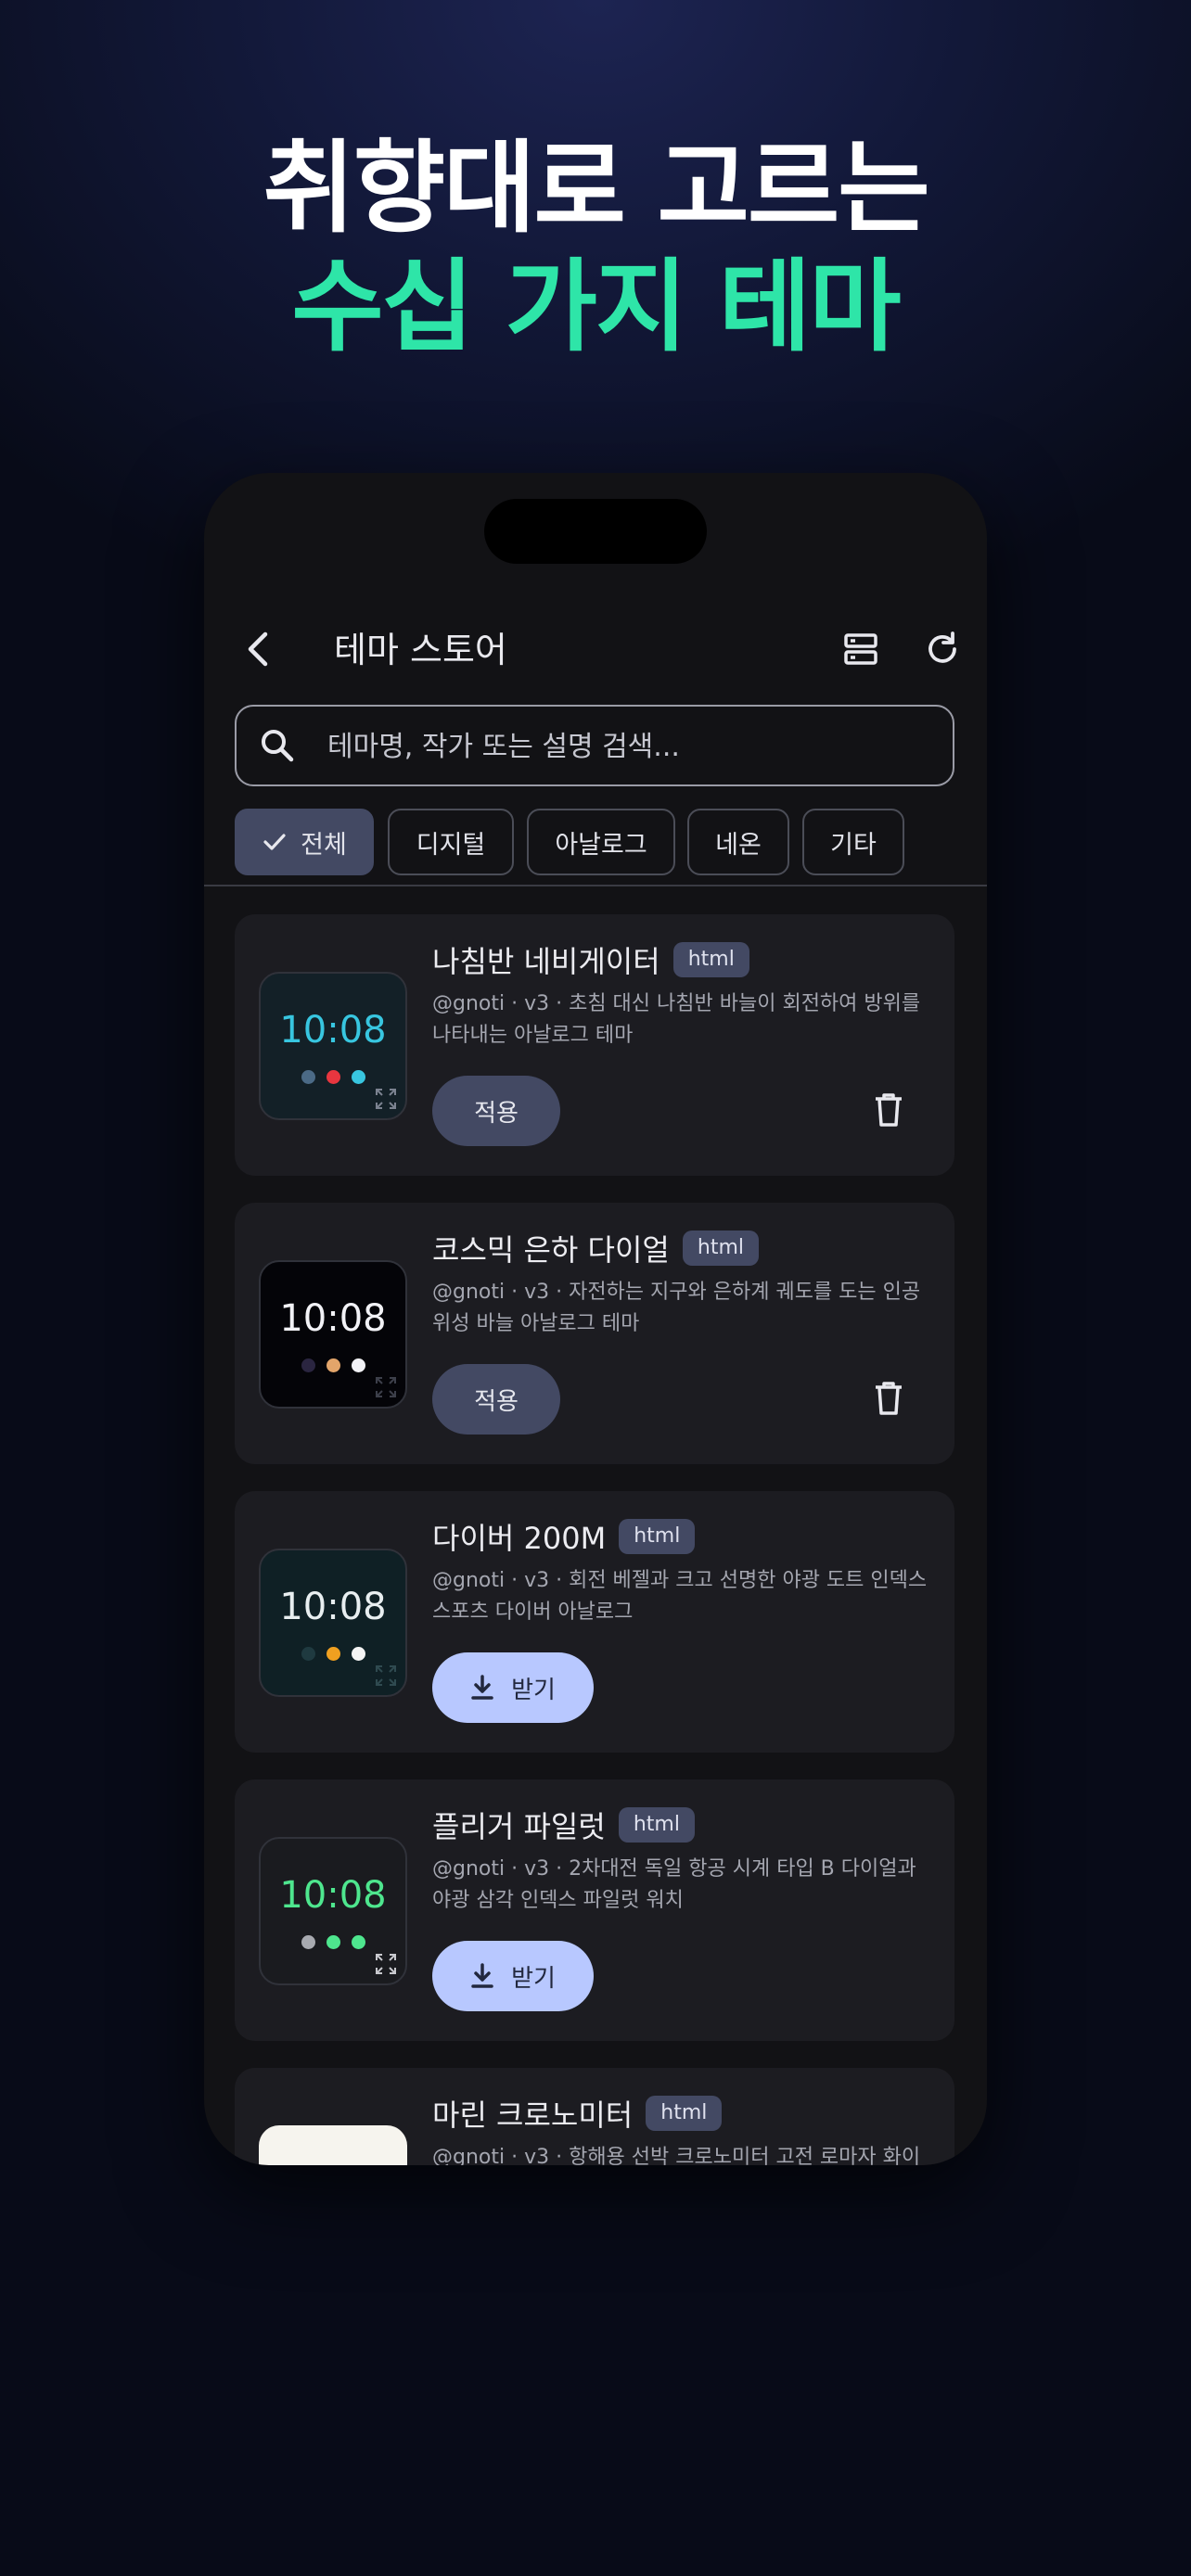  Describe the element at coordinates (595, 650) in the screenshot. I see `app-bar: 테마 스토어` at that location.